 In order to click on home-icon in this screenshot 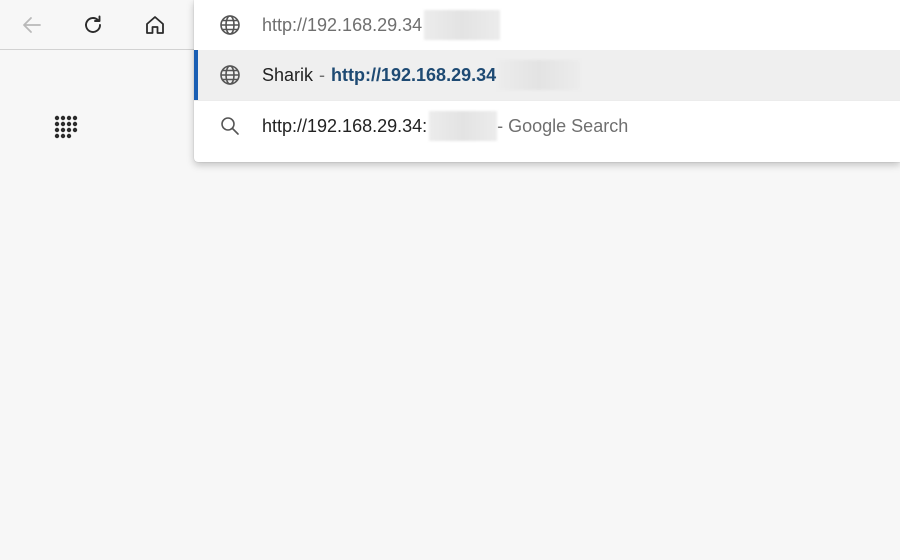, I will do `click(155, 25)`.